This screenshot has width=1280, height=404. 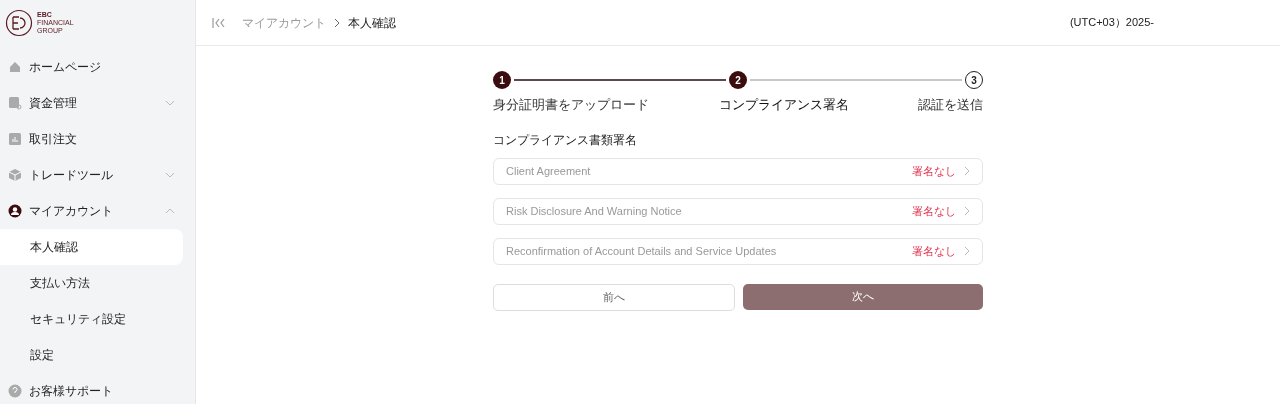 I want to click on section-title: コンプライアンス書類署名, so click(x=565, y=140).